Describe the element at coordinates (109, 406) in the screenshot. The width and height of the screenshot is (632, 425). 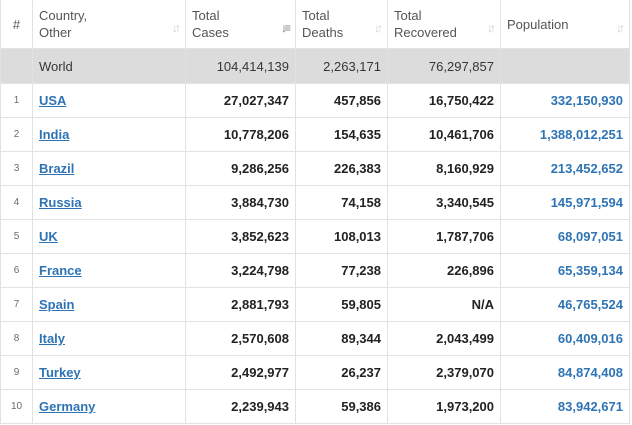
I see `row-country: Germany` at that location.